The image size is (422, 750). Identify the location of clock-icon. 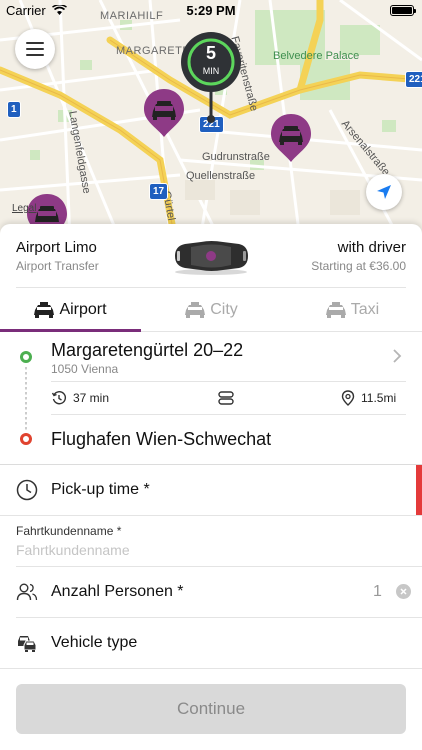
(27, 490).